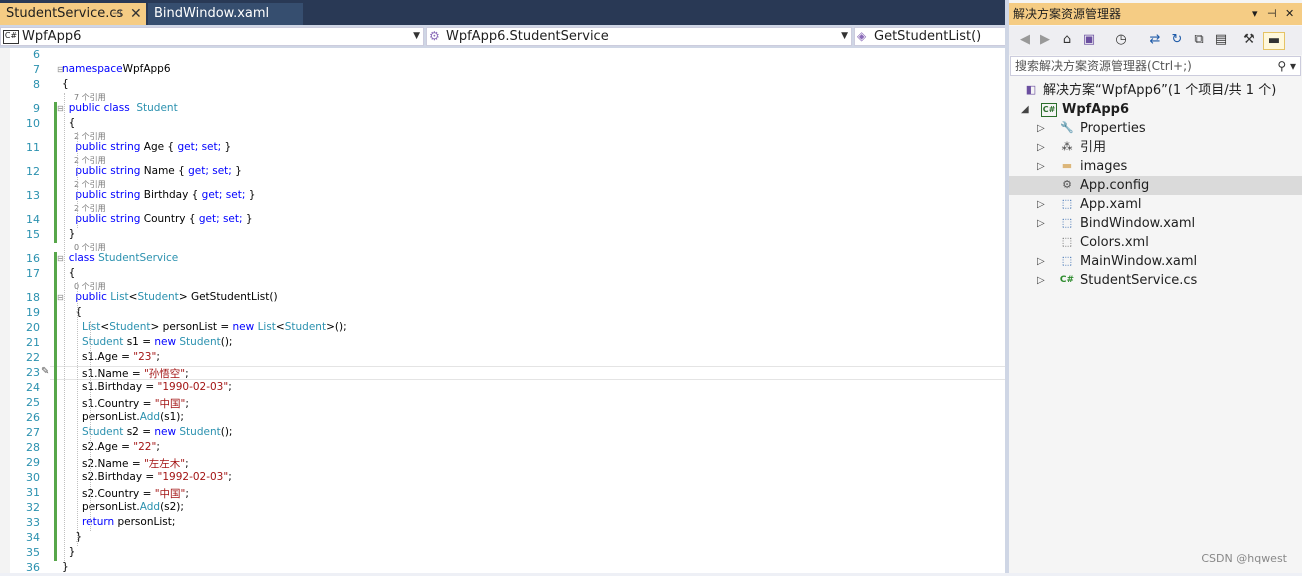  Describe the element at coordinates (502, 448) in the screenshot. I see `code-line: 28 s2.Age = "22";` at that location.